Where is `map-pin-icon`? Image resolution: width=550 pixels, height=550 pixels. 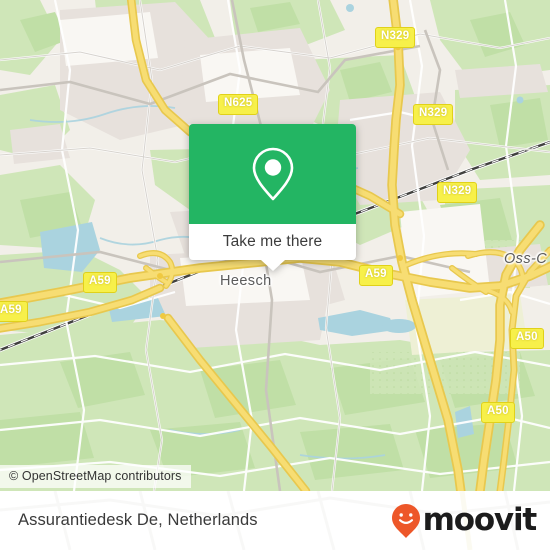 map-pin-icon is located at coordinates (272, 174).